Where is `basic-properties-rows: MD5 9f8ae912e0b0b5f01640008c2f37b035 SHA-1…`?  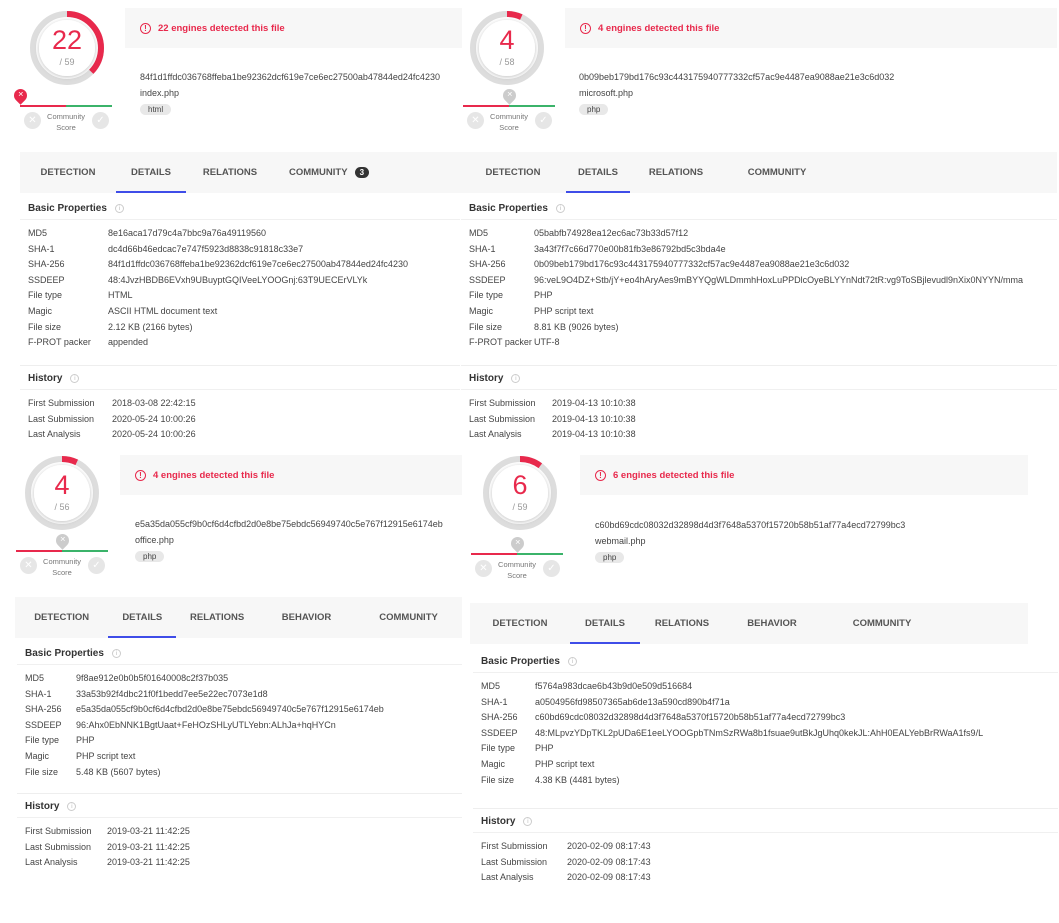
basic-properties-rows: MD5 9f8ae912e0b0b5f01640008c2f37b035 SHA-1… is located at coordinates (239, 722).